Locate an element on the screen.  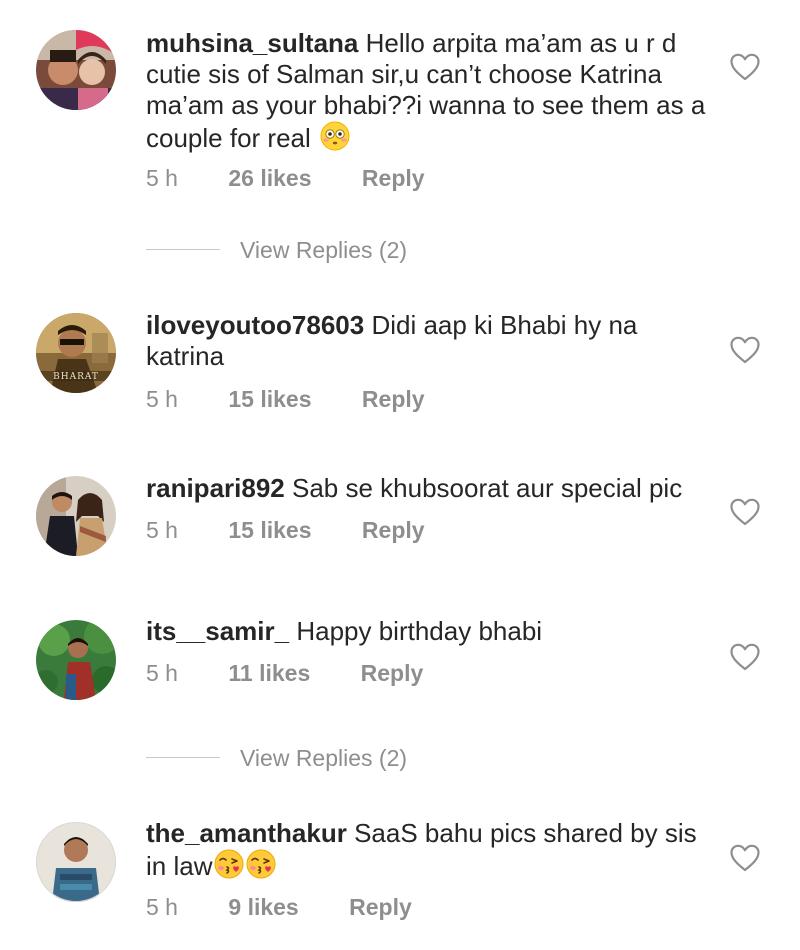
avatar-caption: BHARAT is located at coordinates (76, 377).